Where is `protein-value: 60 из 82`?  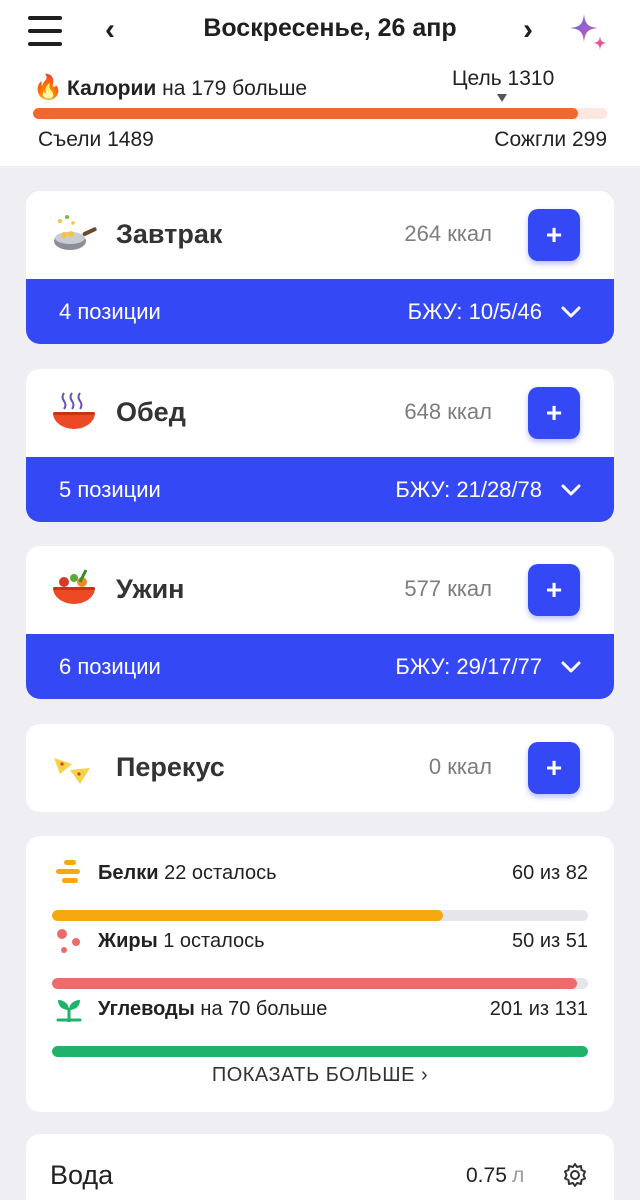
protein-value: 60 из 82 is located at coordinates (550, 873).